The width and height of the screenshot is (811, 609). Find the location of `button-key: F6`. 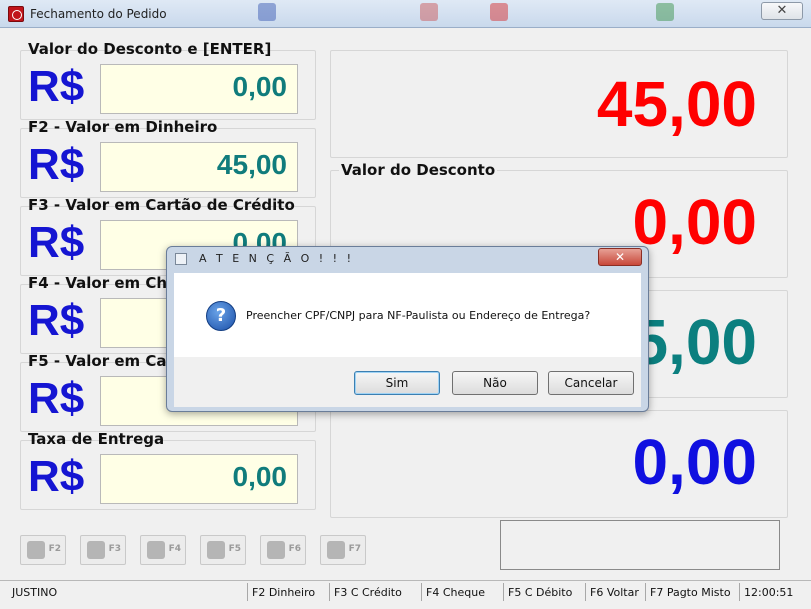

button-key: F6 is located at coordinates (294, 549).